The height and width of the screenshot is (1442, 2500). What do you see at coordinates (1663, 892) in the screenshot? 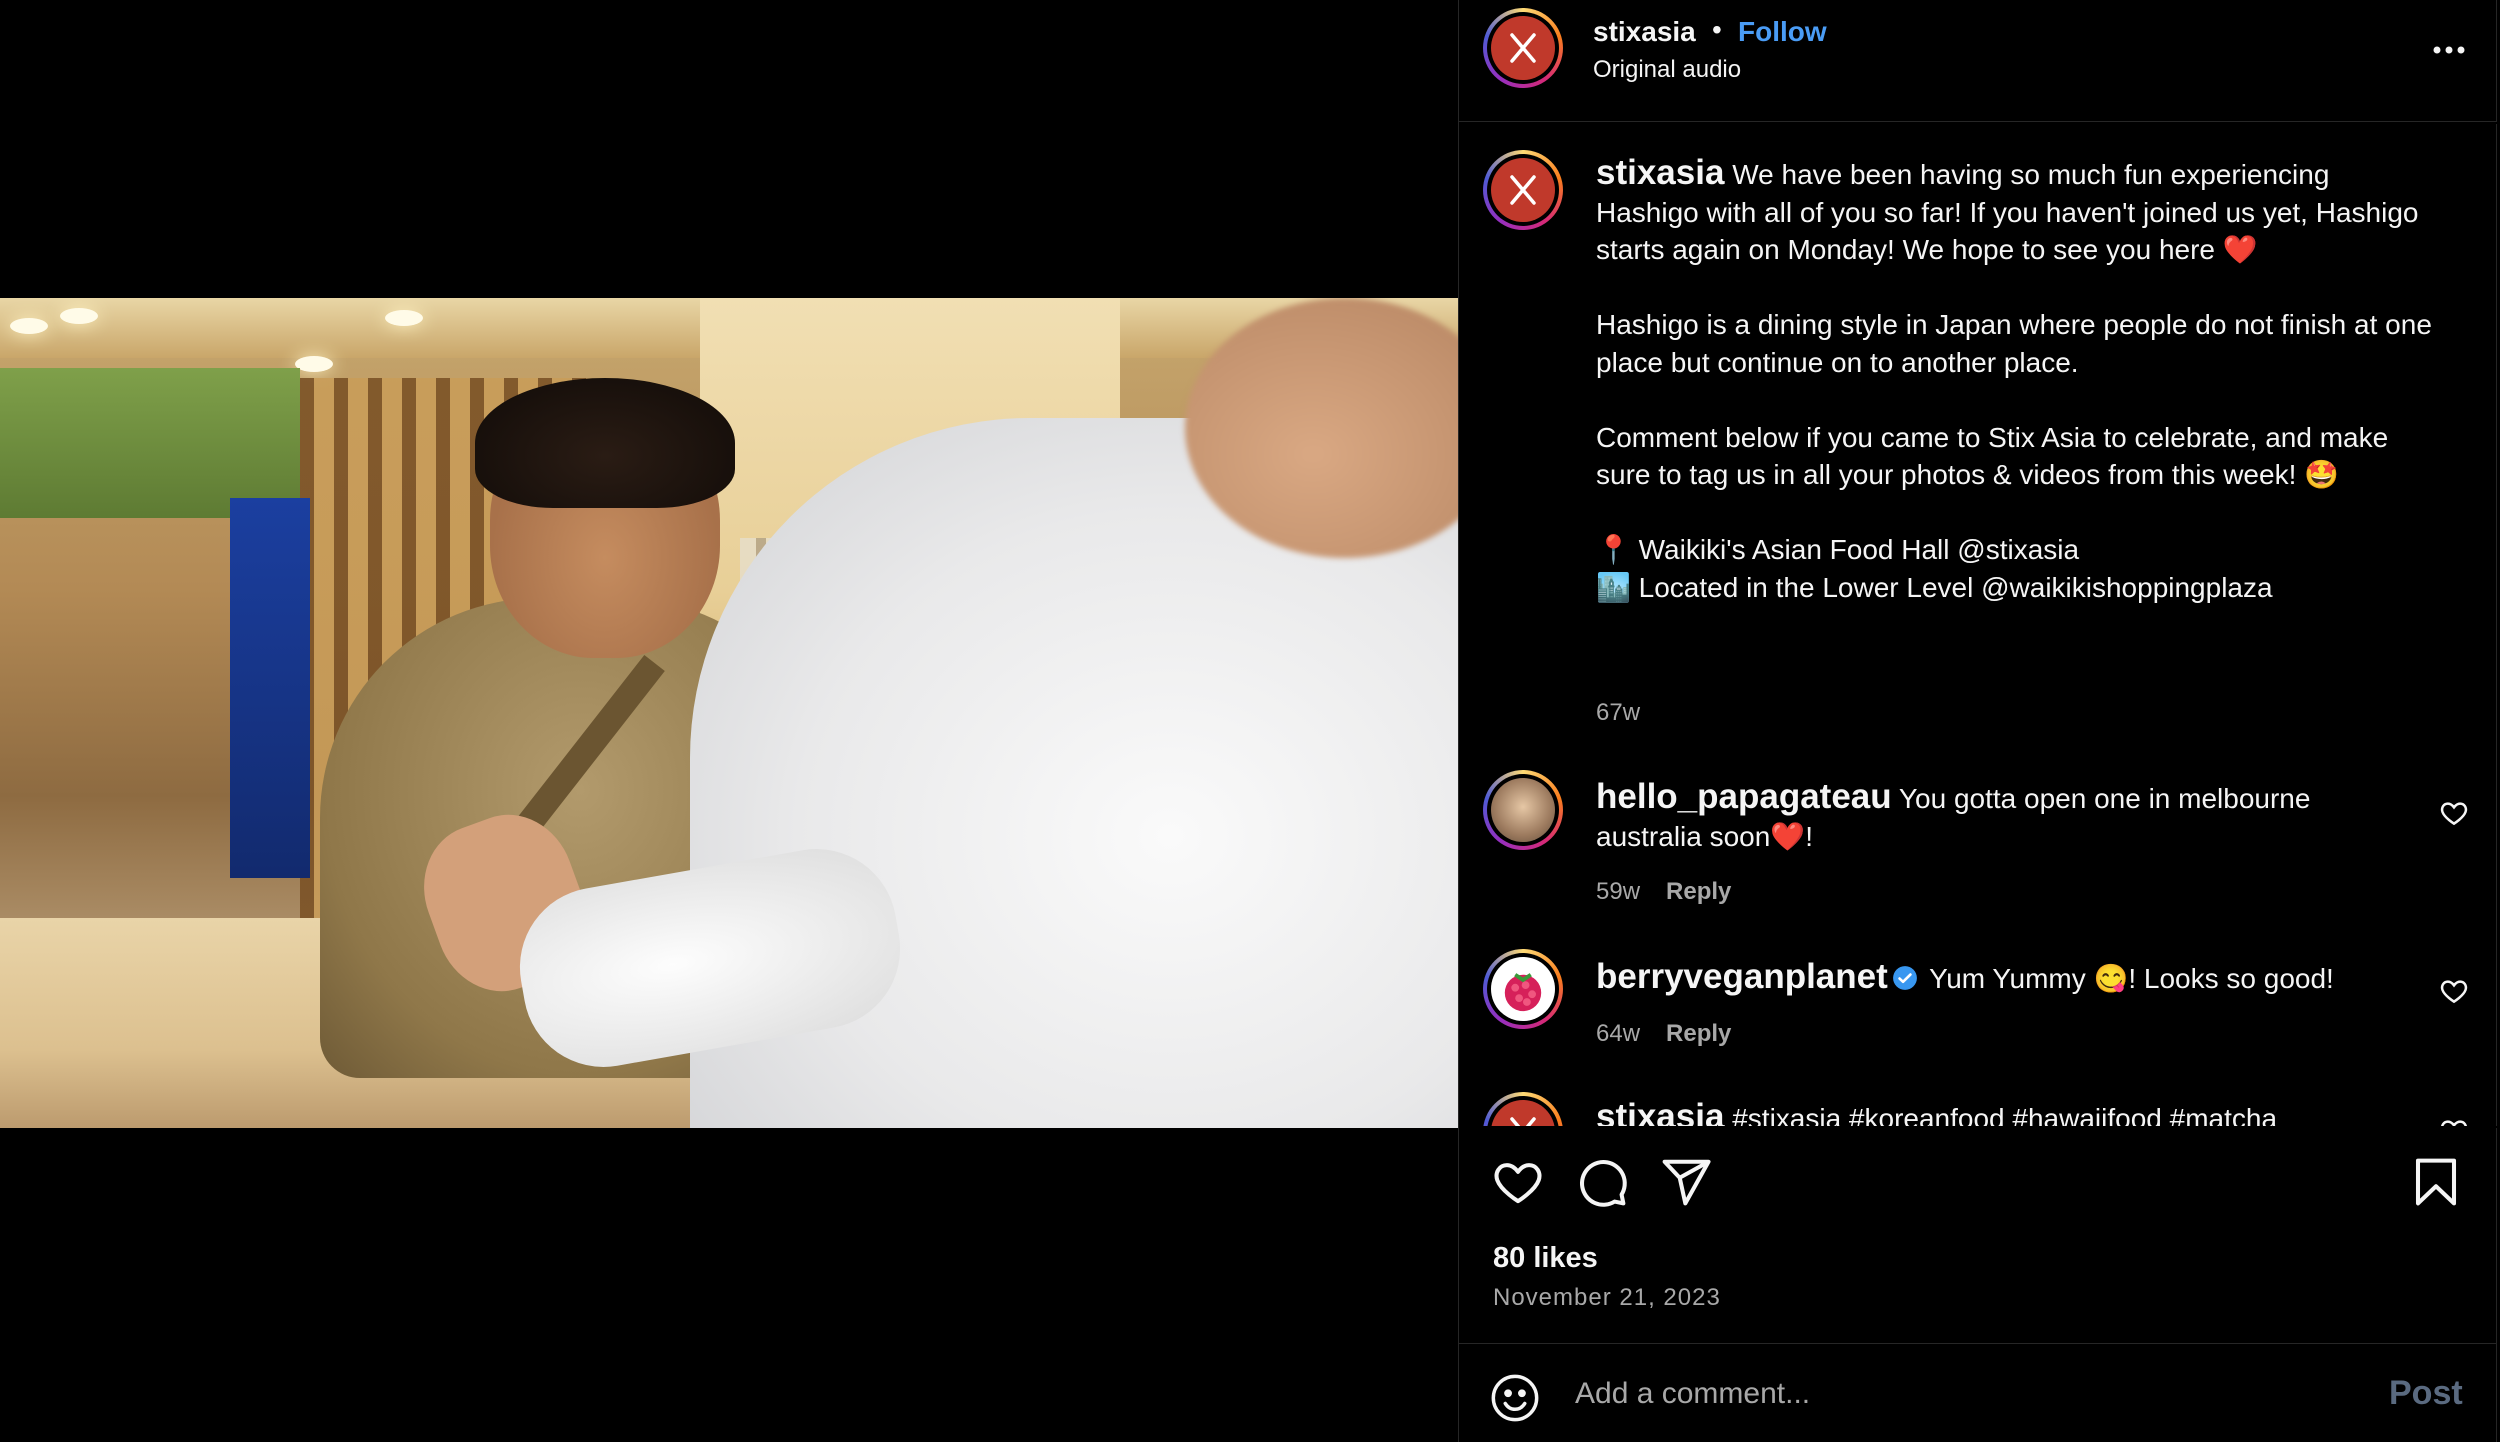
I see `comment-meta: 59w Reply` at bounding box center [1663, 892].